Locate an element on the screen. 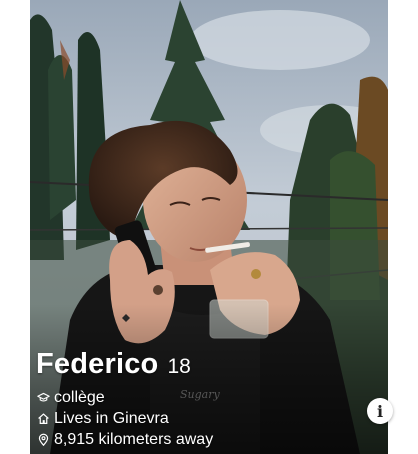  info-button: i is located at coordinates (380, 411).